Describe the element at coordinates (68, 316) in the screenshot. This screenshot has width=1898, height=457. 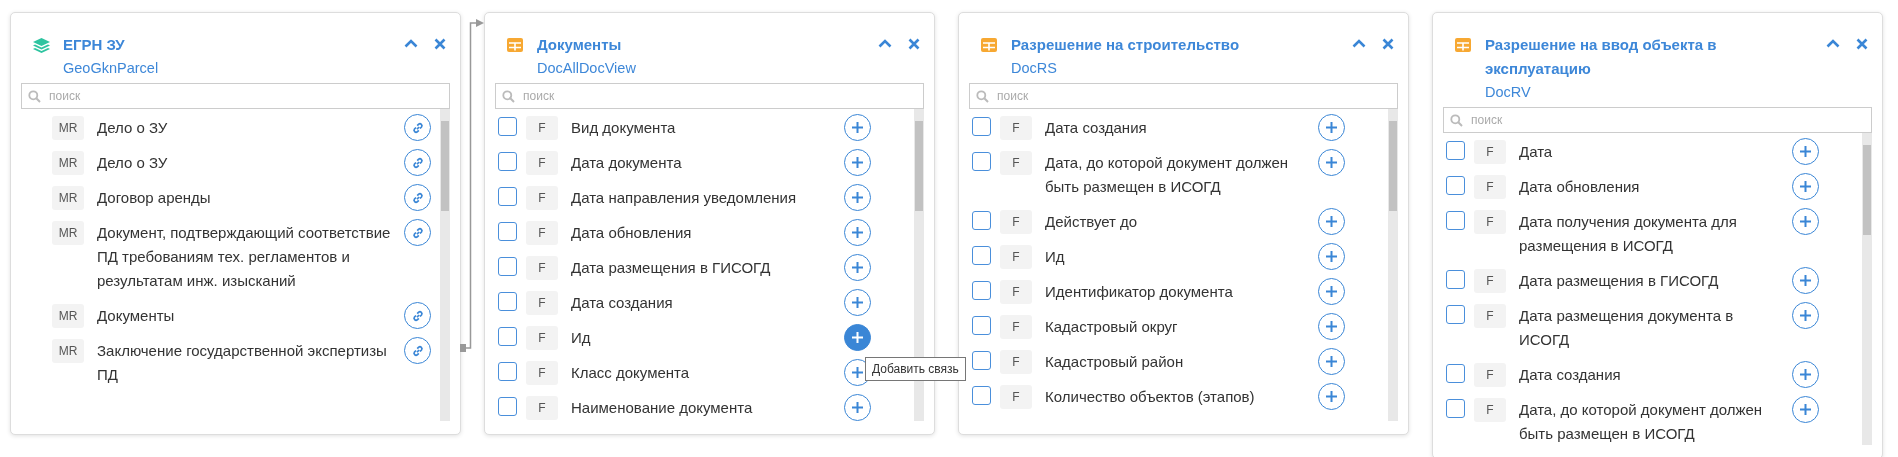
I see `type-tag: MR` at that location.